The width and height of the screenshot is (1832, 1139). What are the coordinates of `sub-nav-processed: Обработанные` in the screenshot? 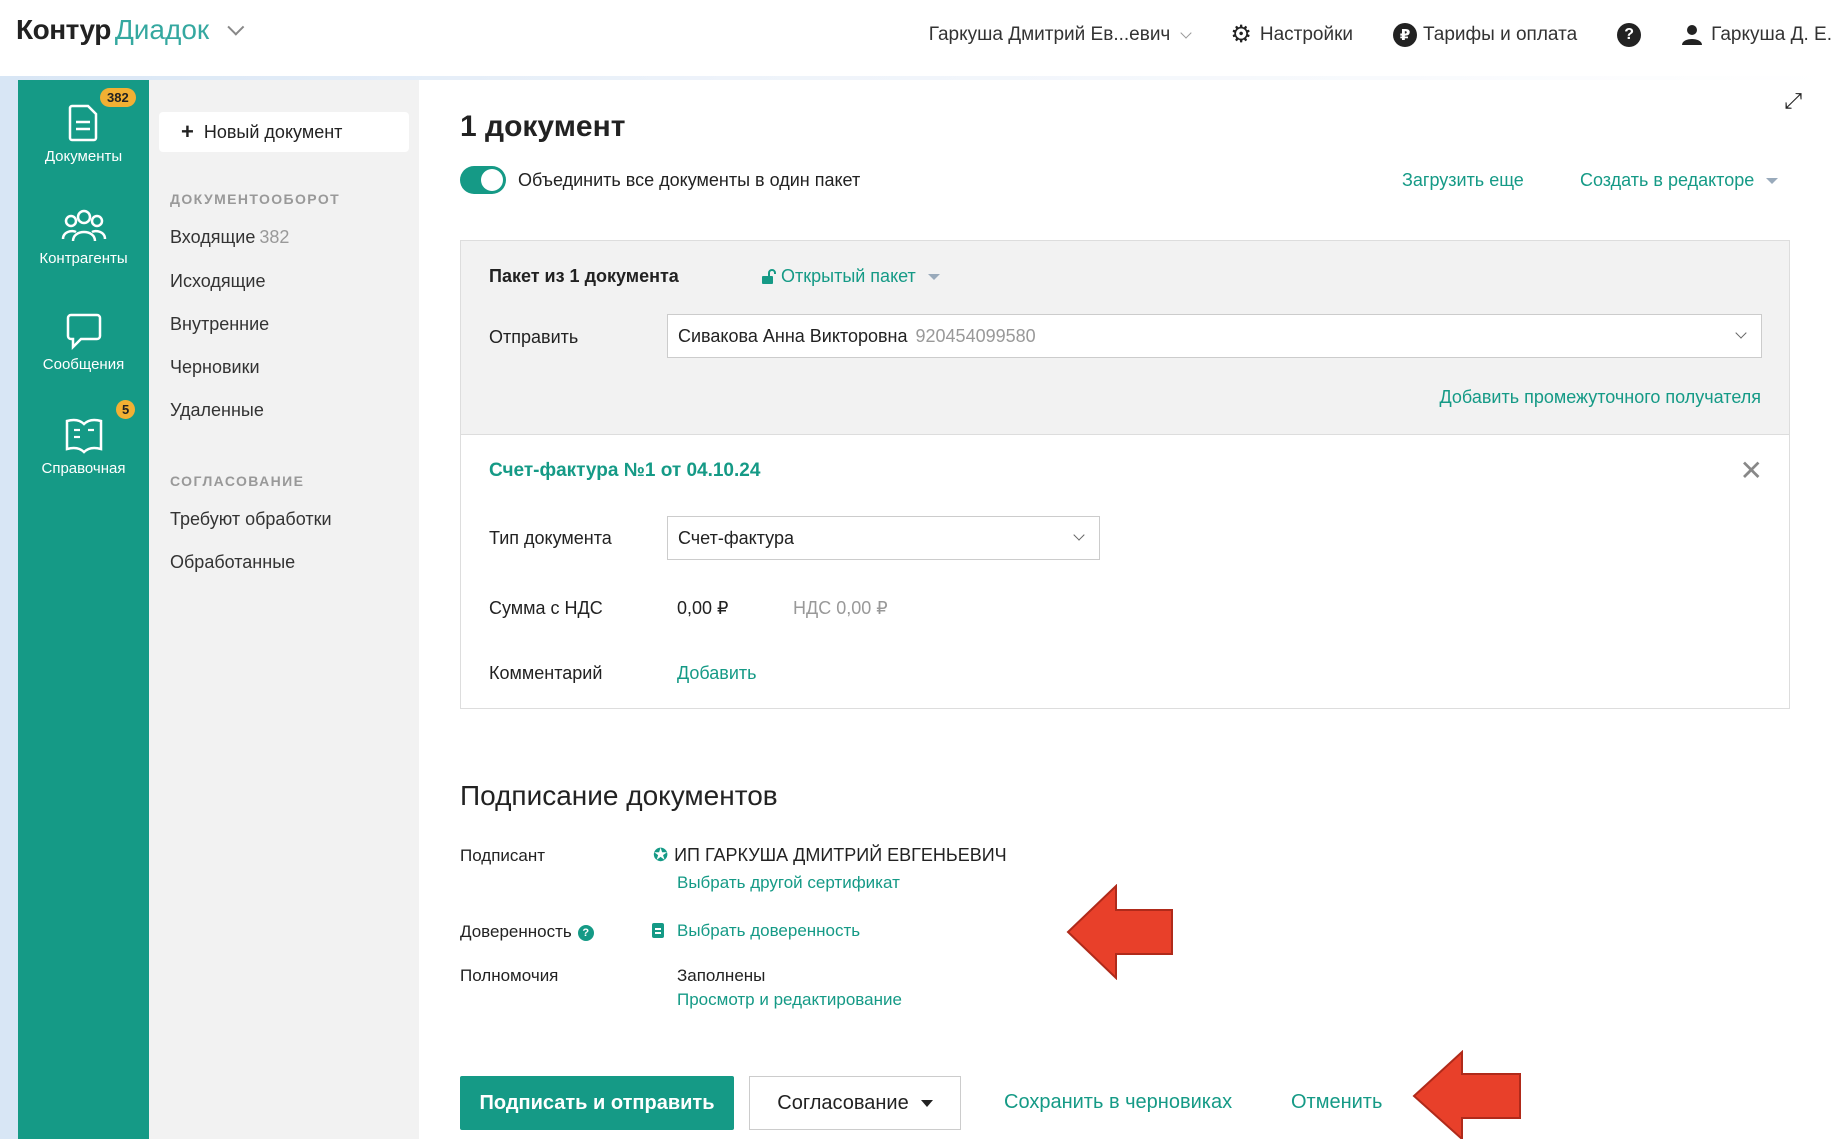 It's located at (232, 562).